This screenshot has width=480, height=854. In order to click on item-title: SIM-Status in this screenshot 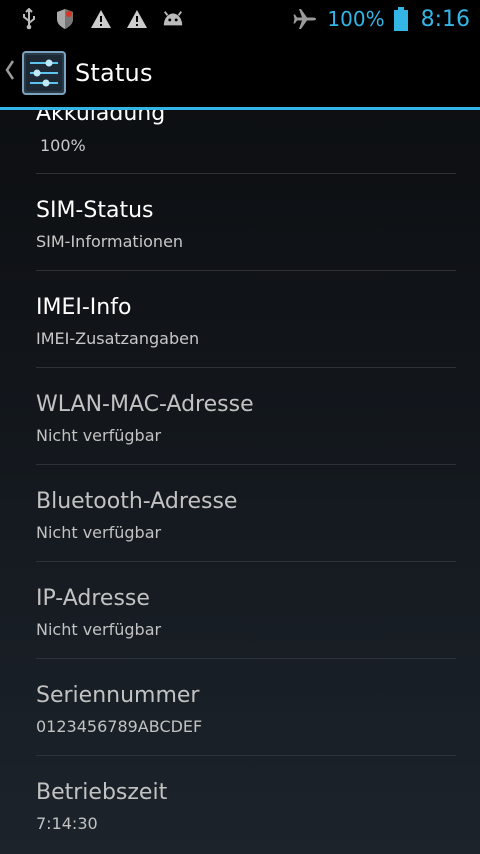, I will do `click(95, 210)`.